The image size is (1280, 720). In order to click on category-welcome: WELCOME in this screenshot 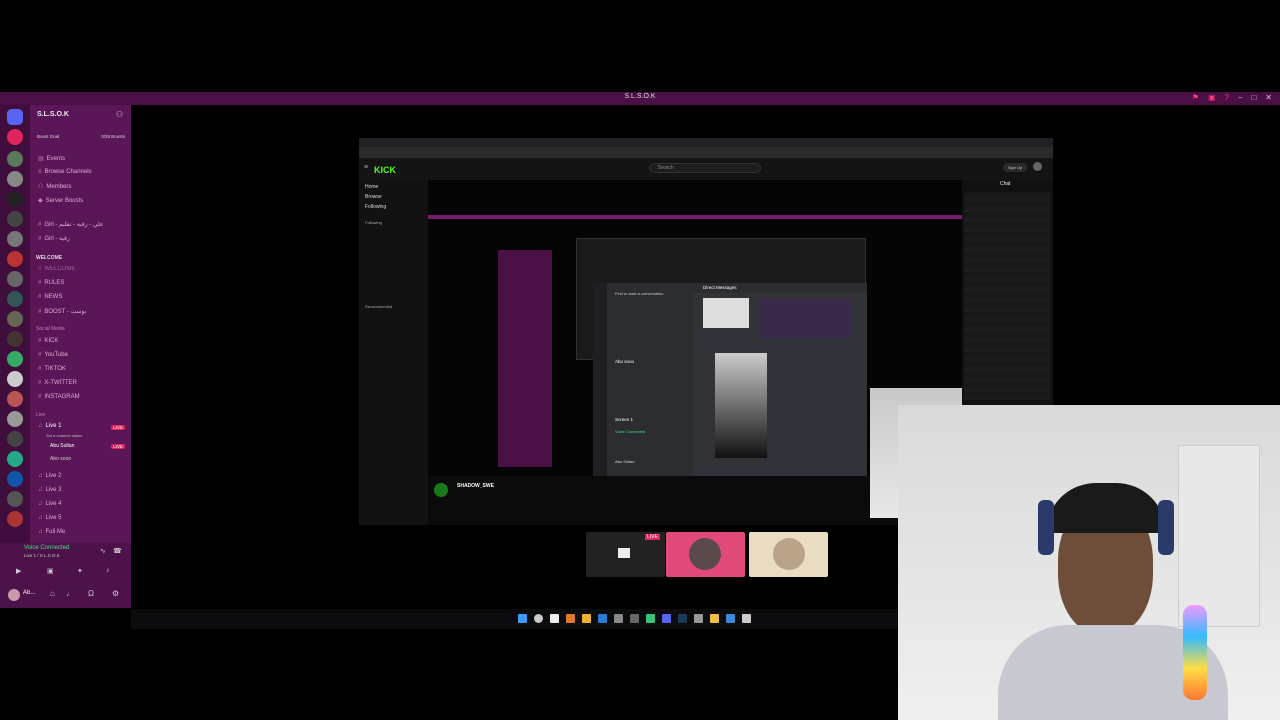, I will do `click(49, 258)`.